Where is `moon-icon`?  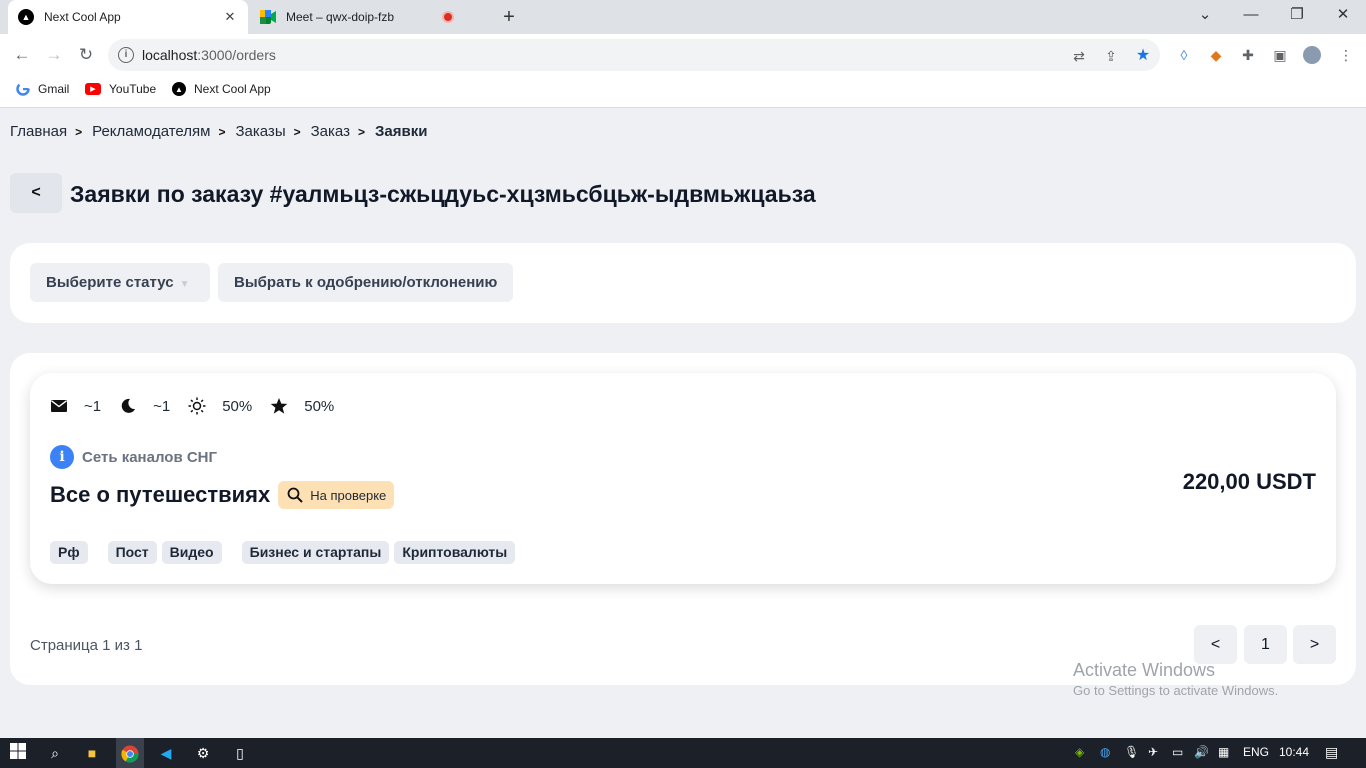
moon-icon is located at coordinates (128, 406).